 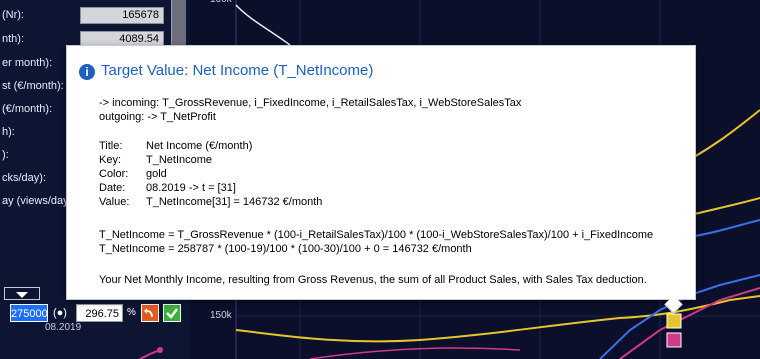 What do you see at coordinates (24, 178) in the screenshot?
I see `param-label: cks/day):` at bounding box center [24, 178].